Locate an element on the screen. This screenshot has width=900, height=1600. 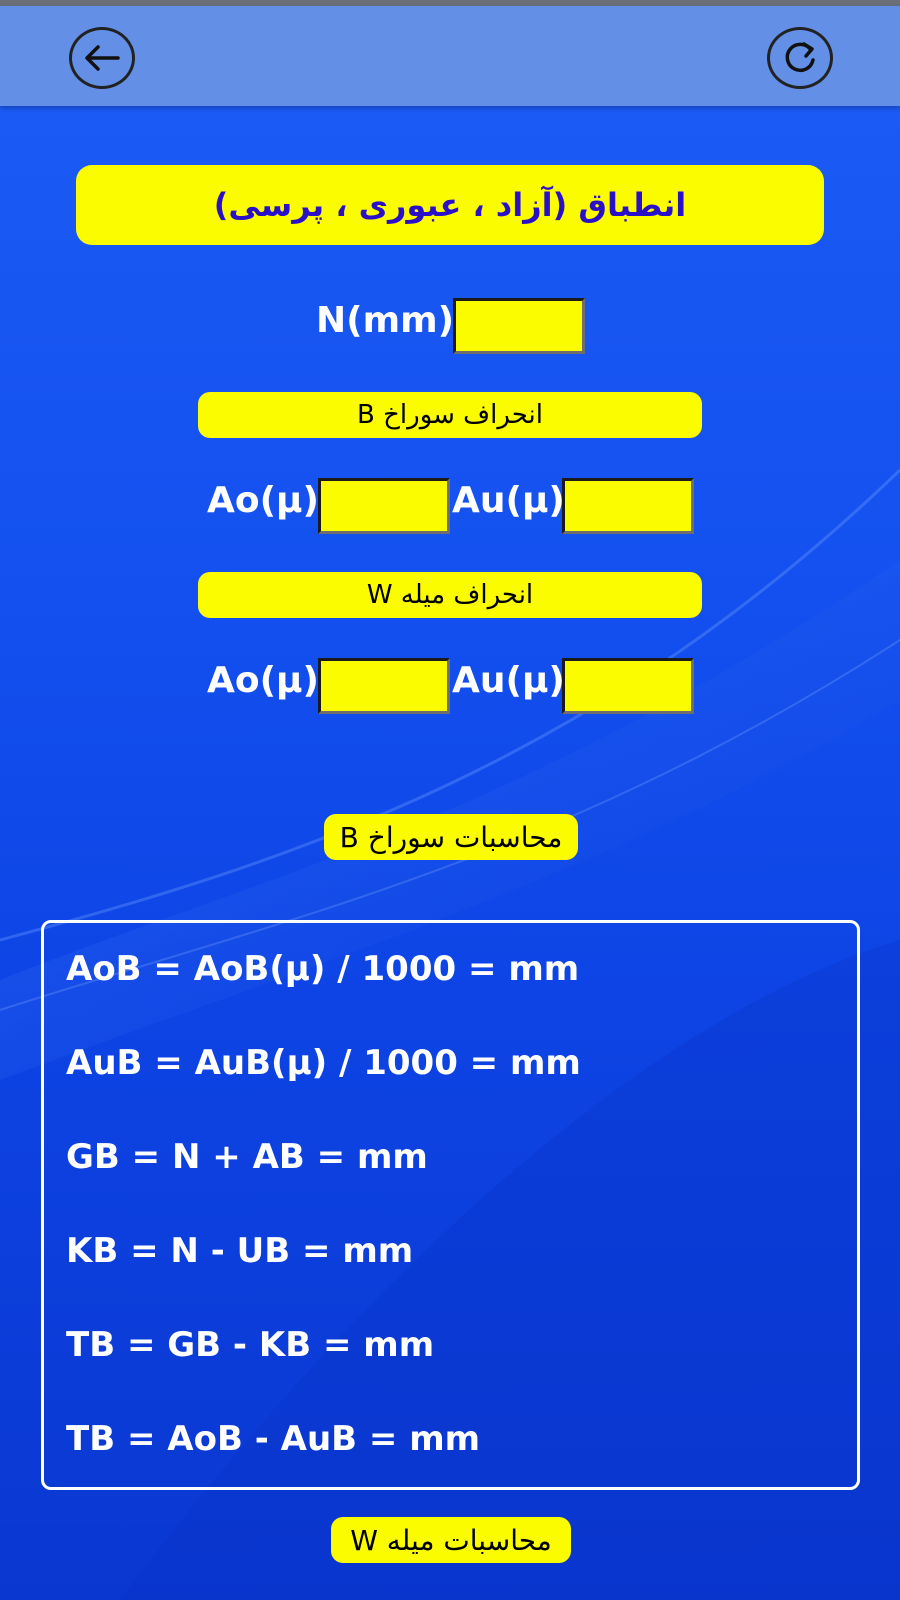
hole-deviation-title: انحراف سوراخ B is located at coordinates (450, 415).